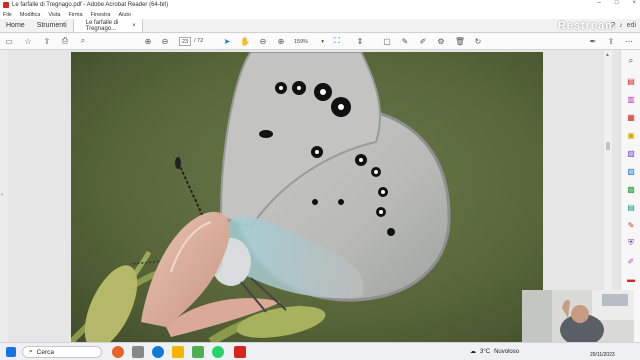 Image resolution: width=640 pixels, height=360 pixels. Describe the element at coordinates (478, 41) in the screenshot. I see `rotate-icon: ↻` at that location.